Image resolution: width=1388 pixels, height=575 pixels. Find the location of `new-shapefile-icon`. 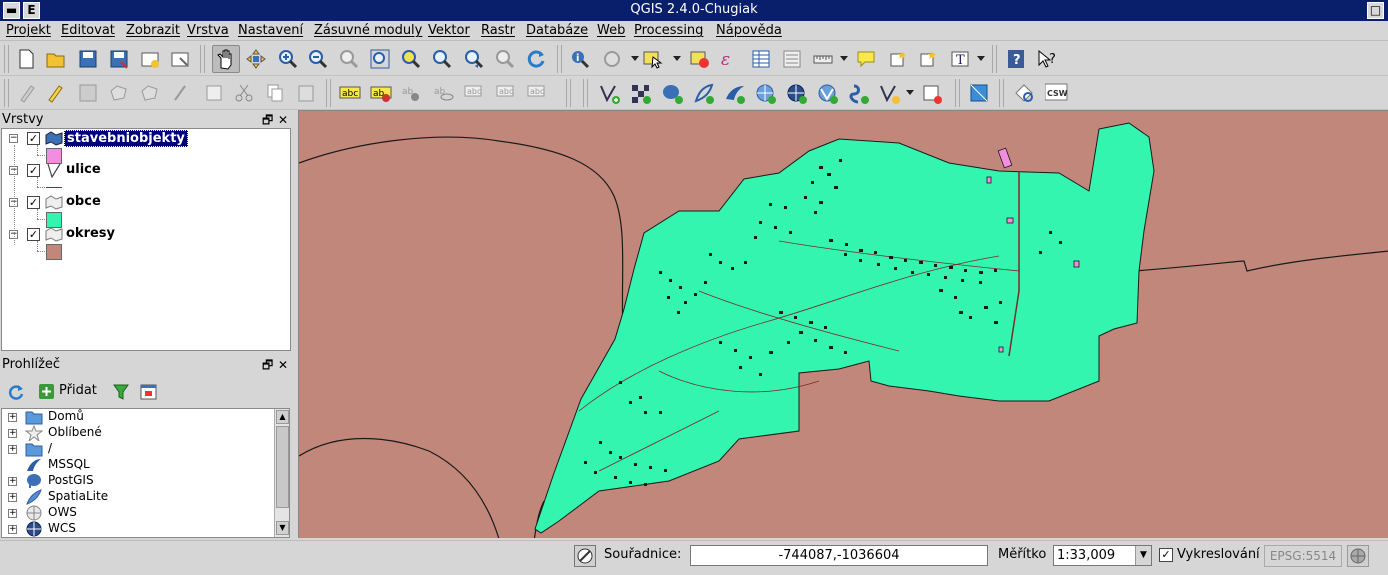

new-shapefile-icon is located at coordinates (889, 93).